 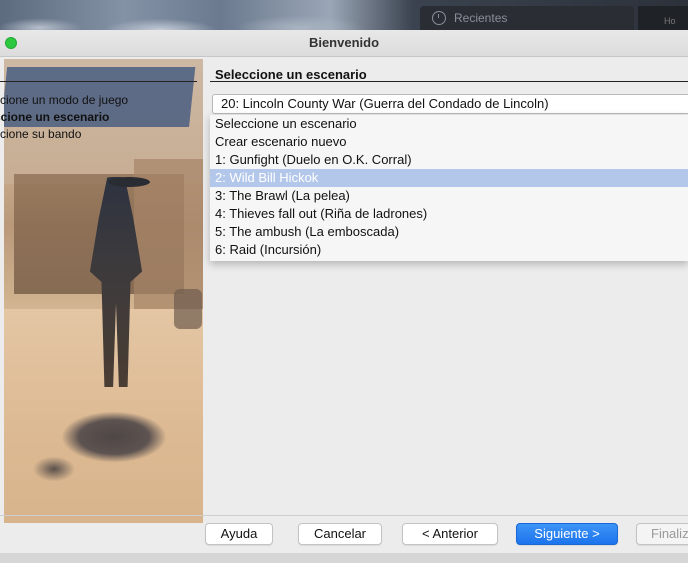 What do you see at coordinates (188, 309) in the screenshot?
I see `poster-horse` at bounding box center [188, 309].